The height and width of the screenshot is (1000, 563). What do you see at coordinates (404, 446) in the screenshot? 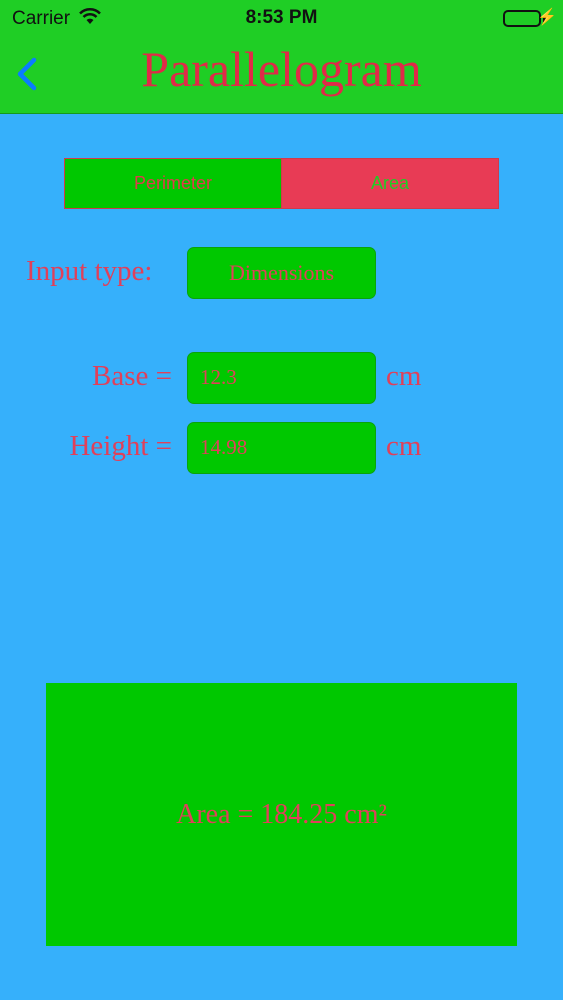
I see `height-unit: cm` at bounding box center [404, 446].